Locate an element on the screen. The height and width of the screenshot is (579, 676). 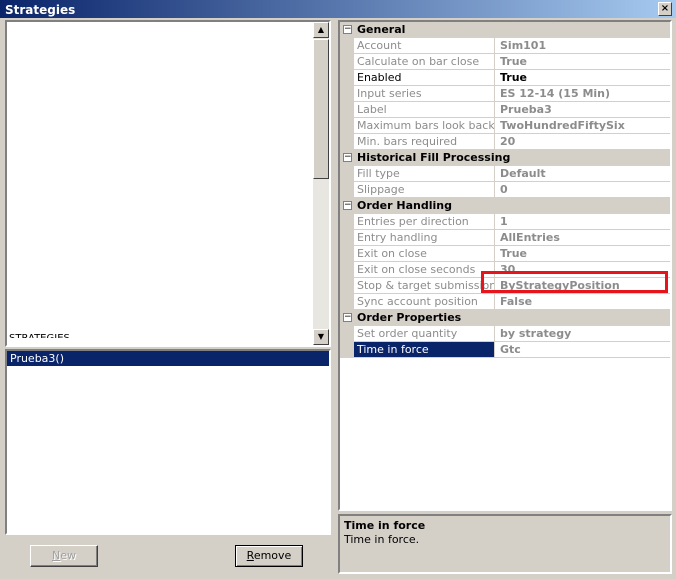
property-value: AllEntries is located at coordinates (583, 237).